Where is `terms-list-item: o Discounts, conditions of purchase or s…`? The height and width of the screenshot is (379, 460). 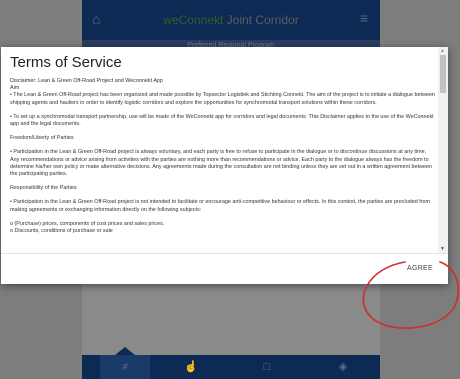
terms-list-item: o Discounts, conditions of purchase or s… is located at coordinates (61, 231).